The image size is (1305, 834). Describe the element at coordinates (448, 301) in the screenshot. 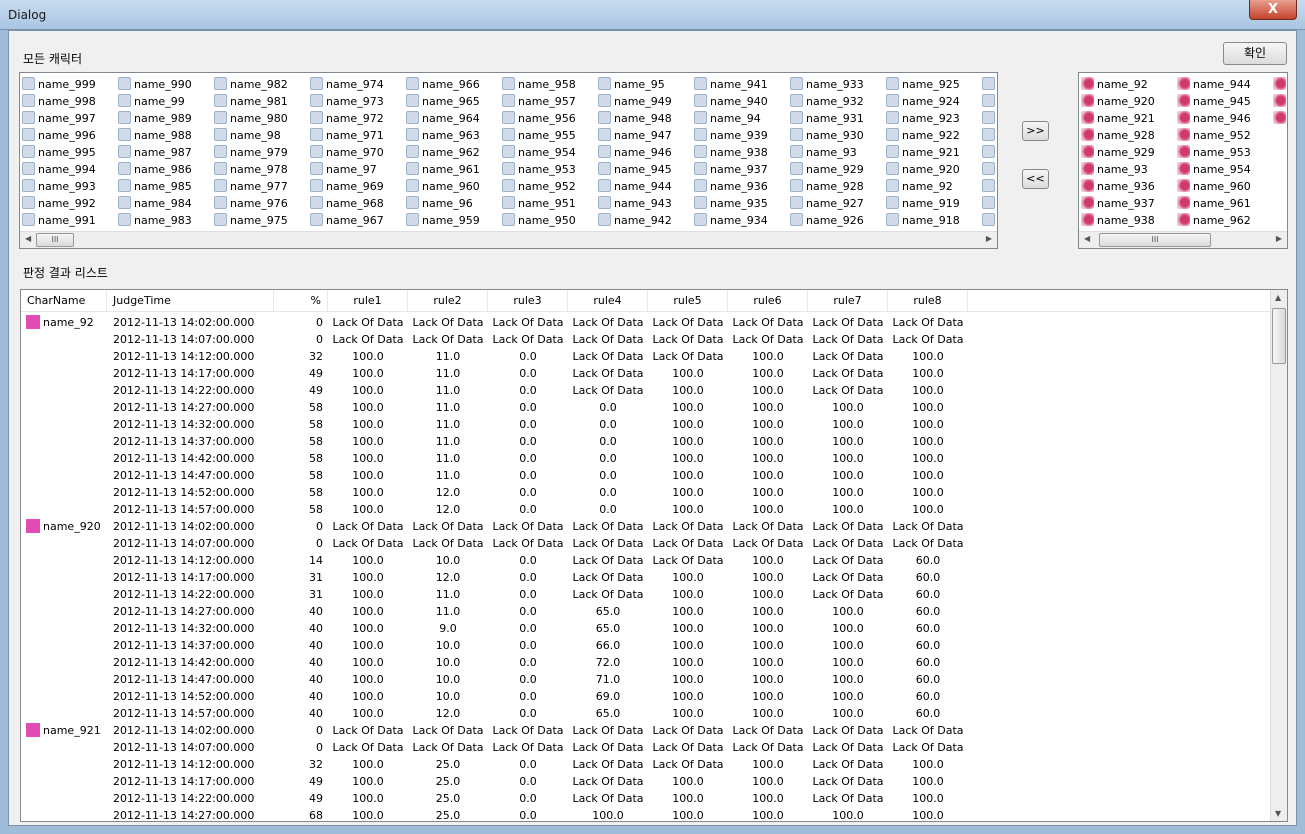

I see `column-header-rule2: rule2` at that location.